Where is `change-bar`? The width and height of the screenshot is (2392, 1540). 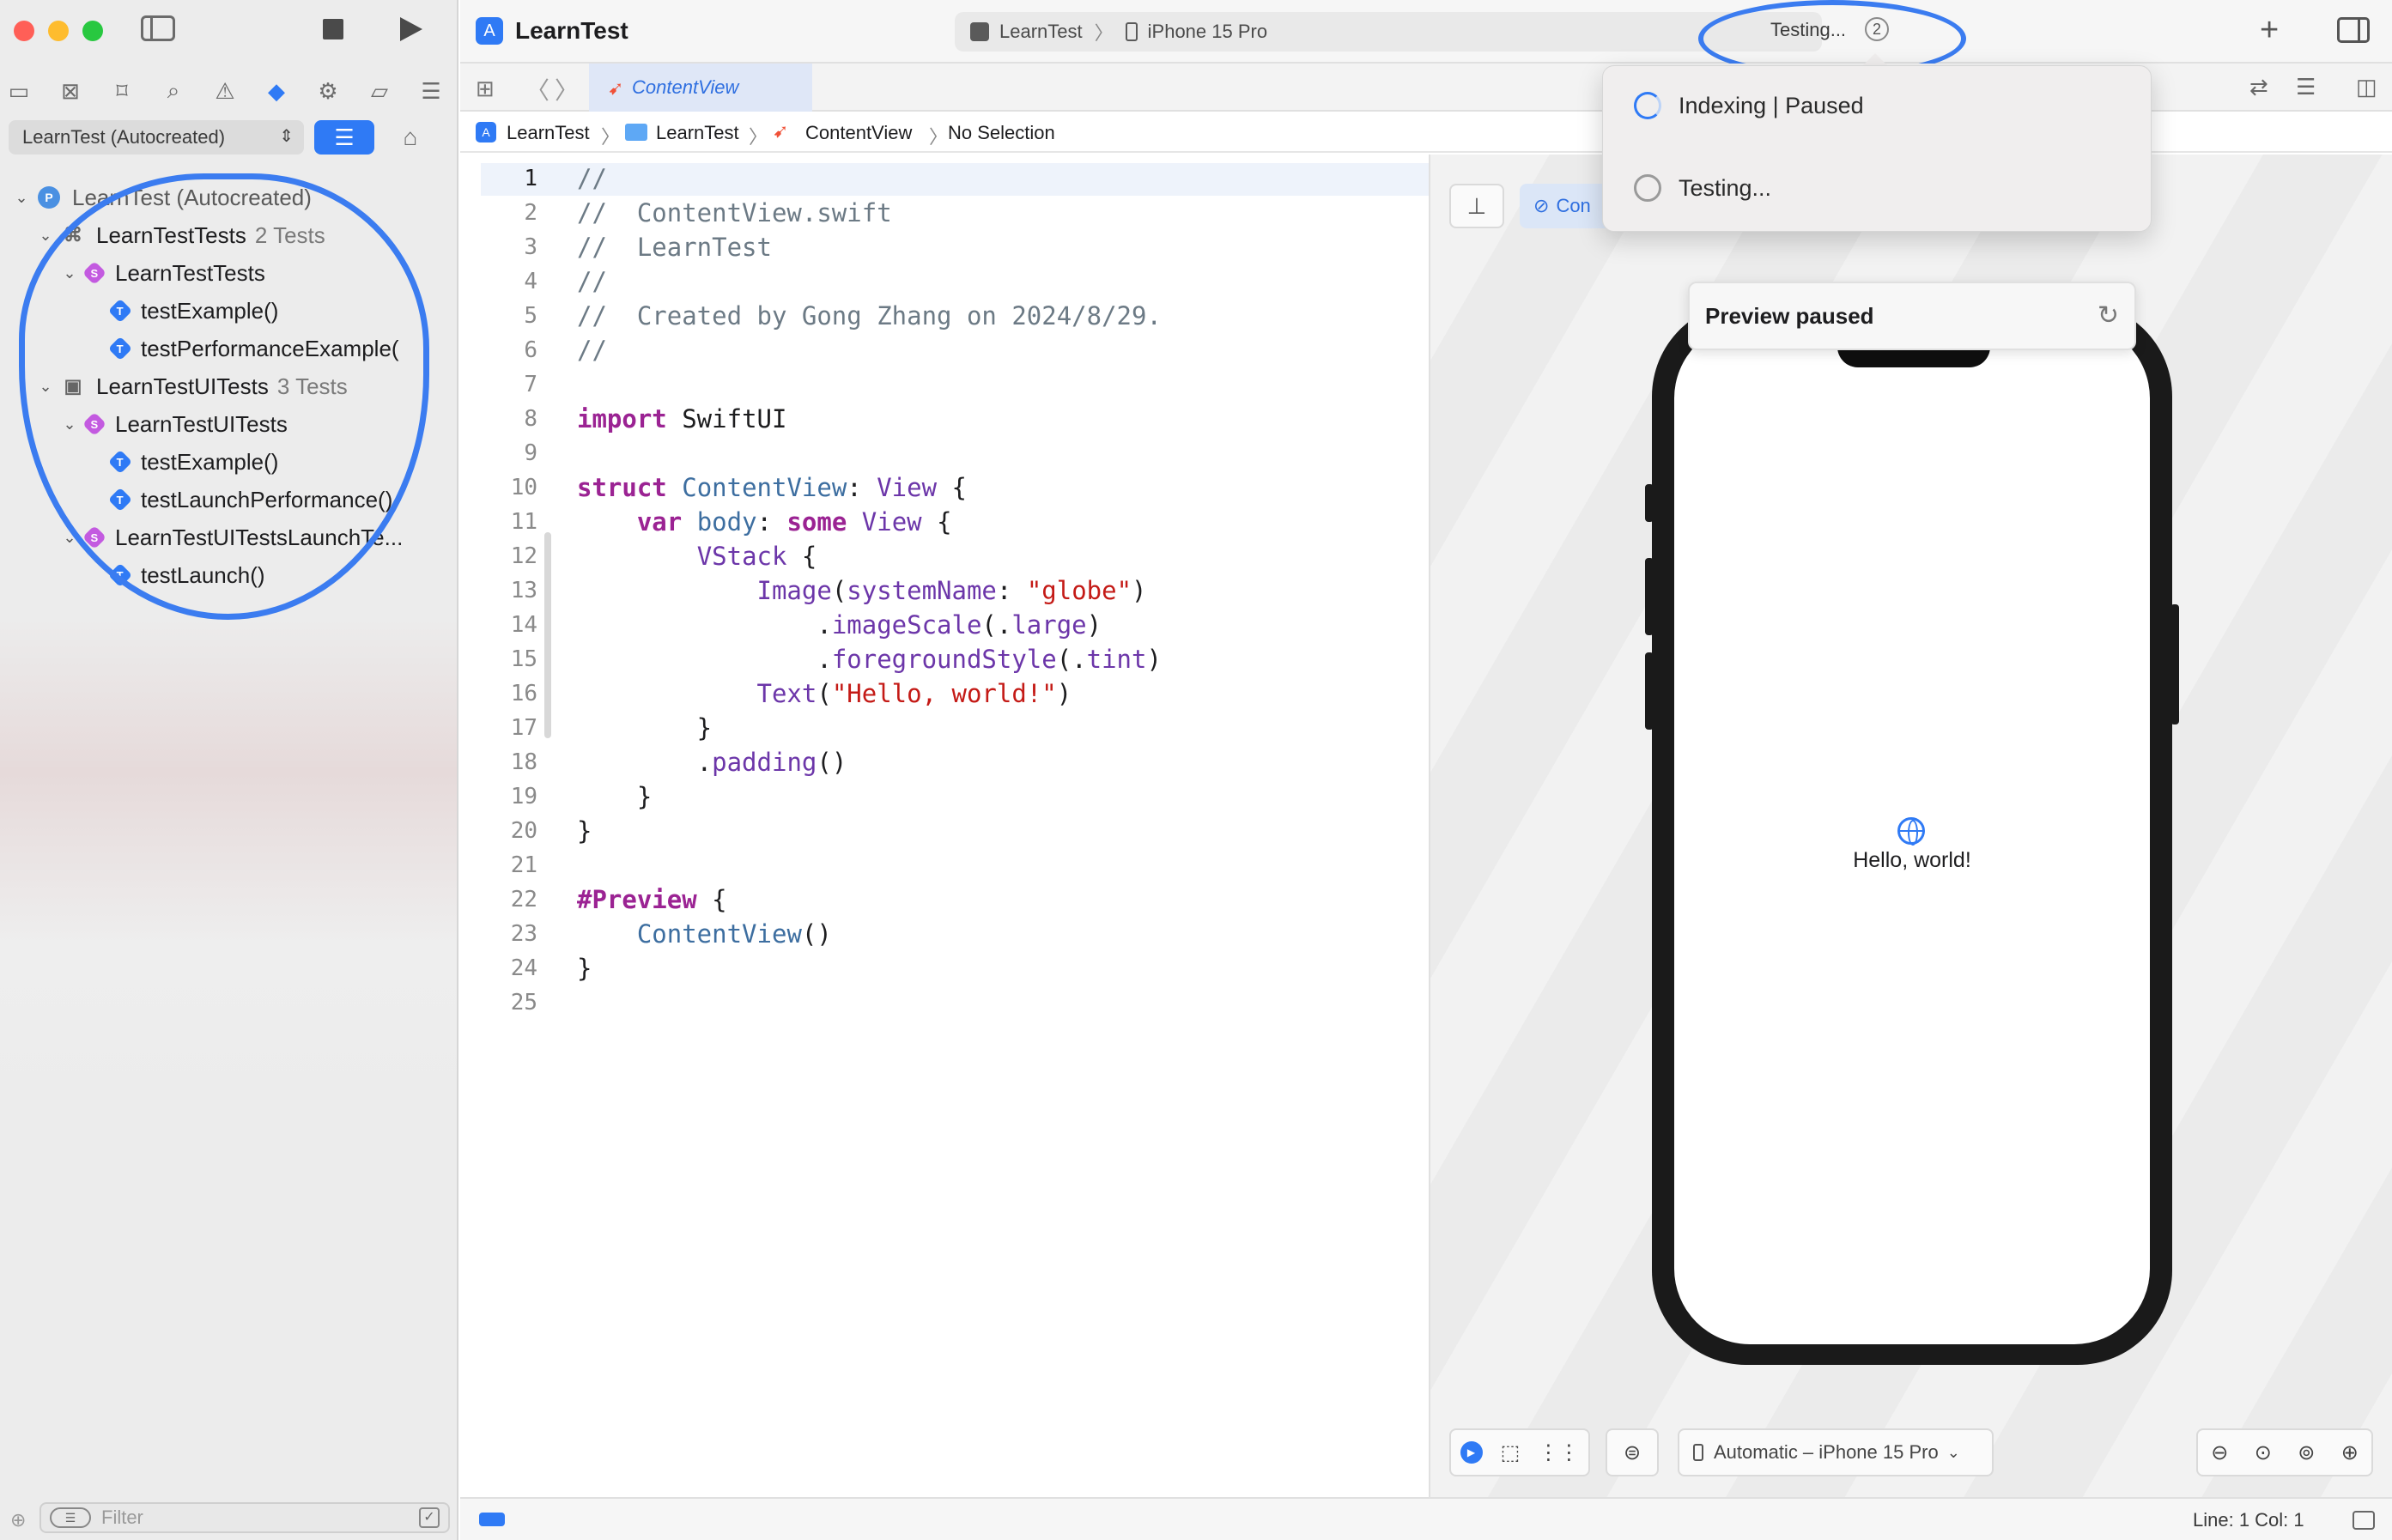 change-bar is located at coordinates (547, 635).